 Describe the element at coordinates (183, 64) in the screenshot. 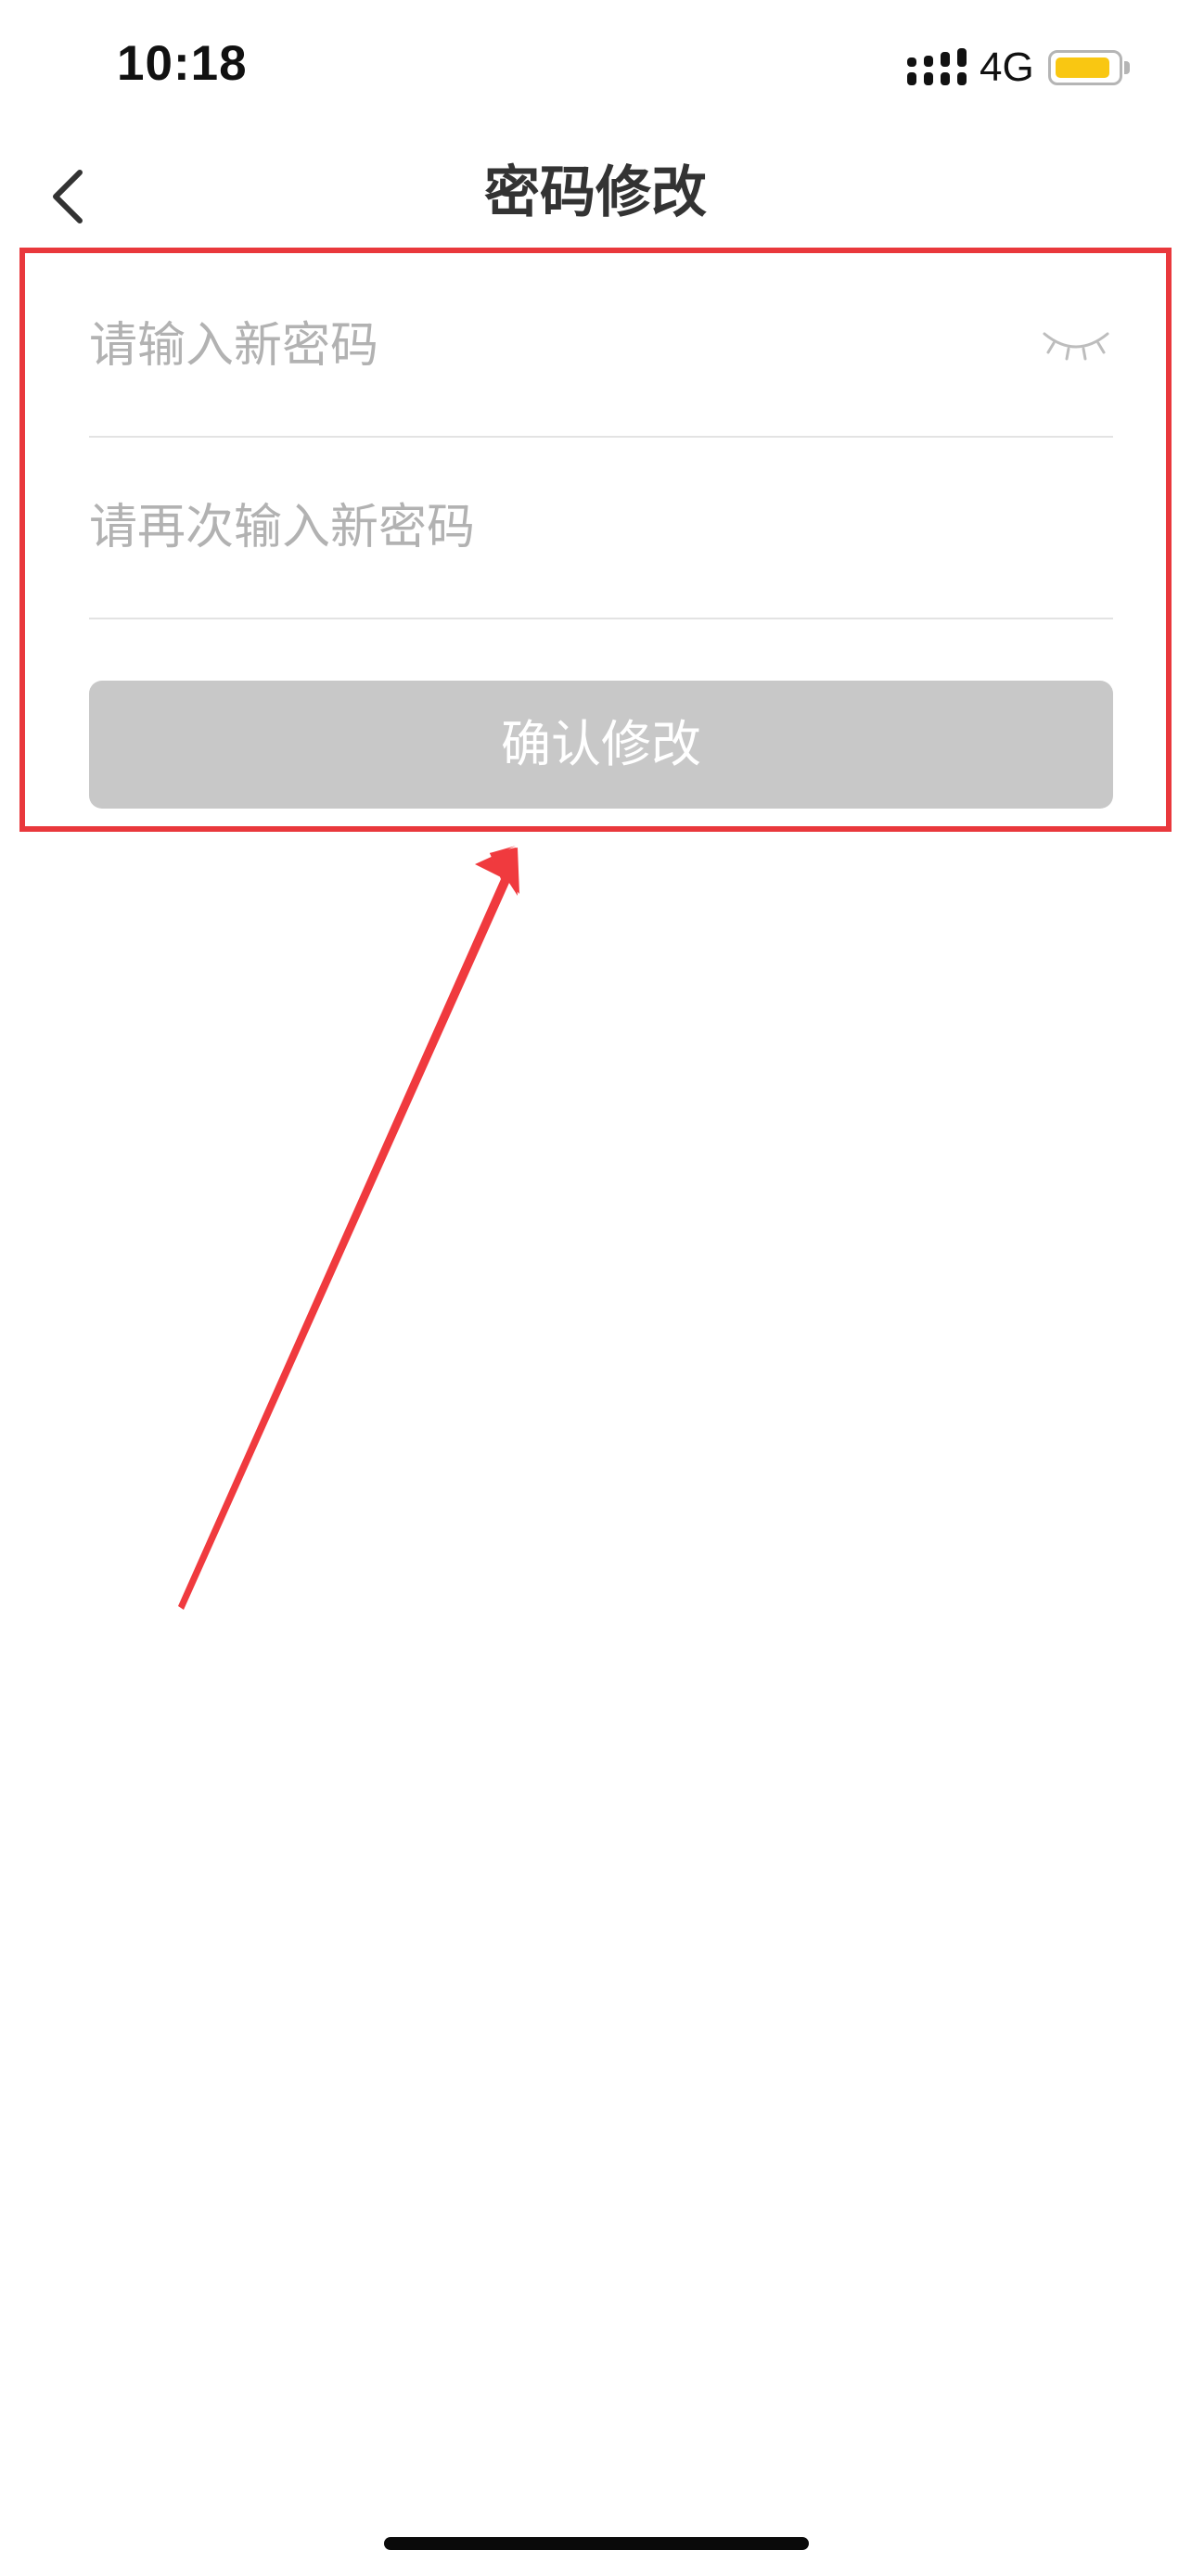

I see `status-time: 10:18` at that location.